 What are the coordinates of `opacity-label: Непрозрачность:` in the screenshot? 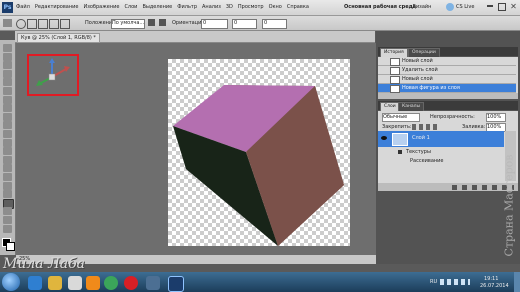 It's located at (452, 117).